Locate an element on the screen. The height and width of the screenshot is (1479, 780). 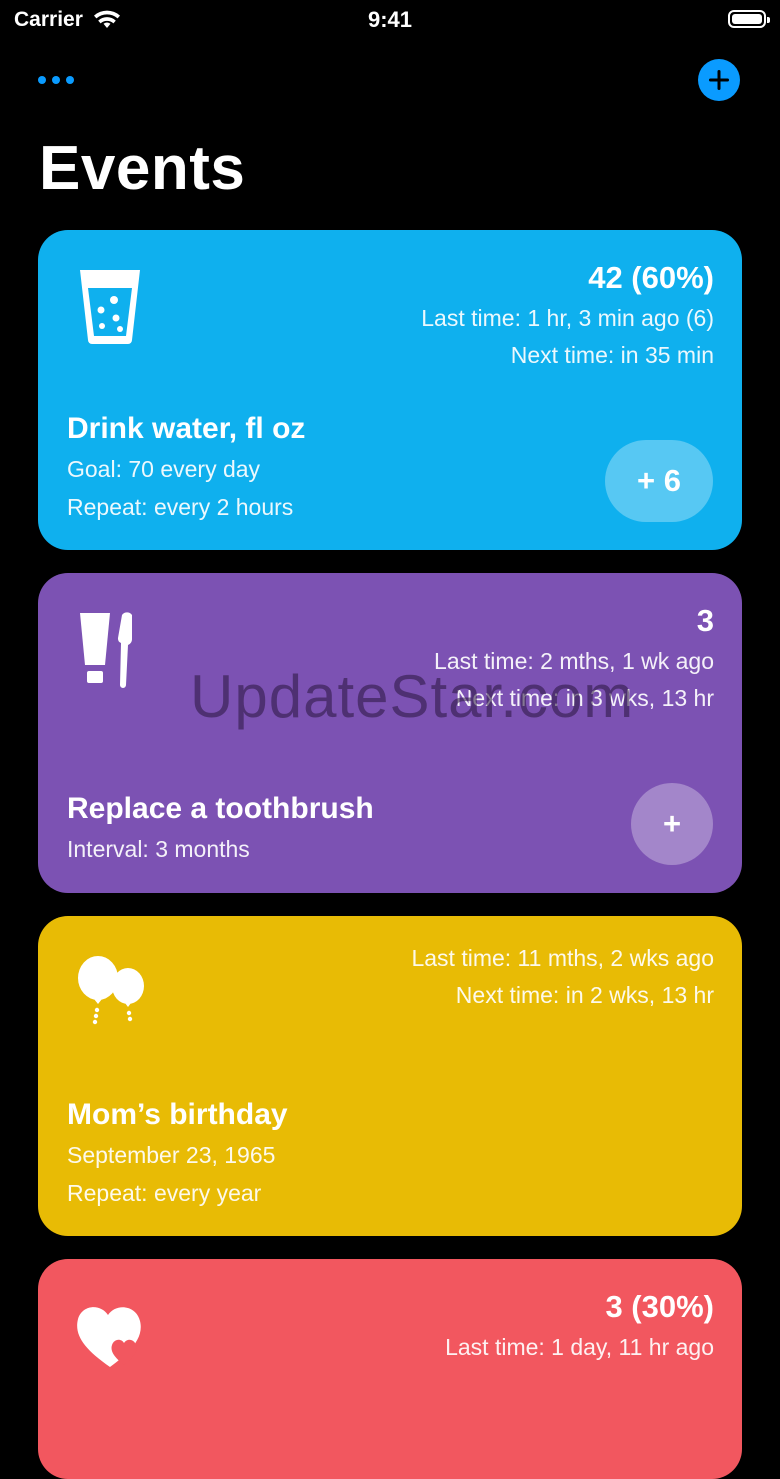
more-options-button is located at coordinates (60, 80).